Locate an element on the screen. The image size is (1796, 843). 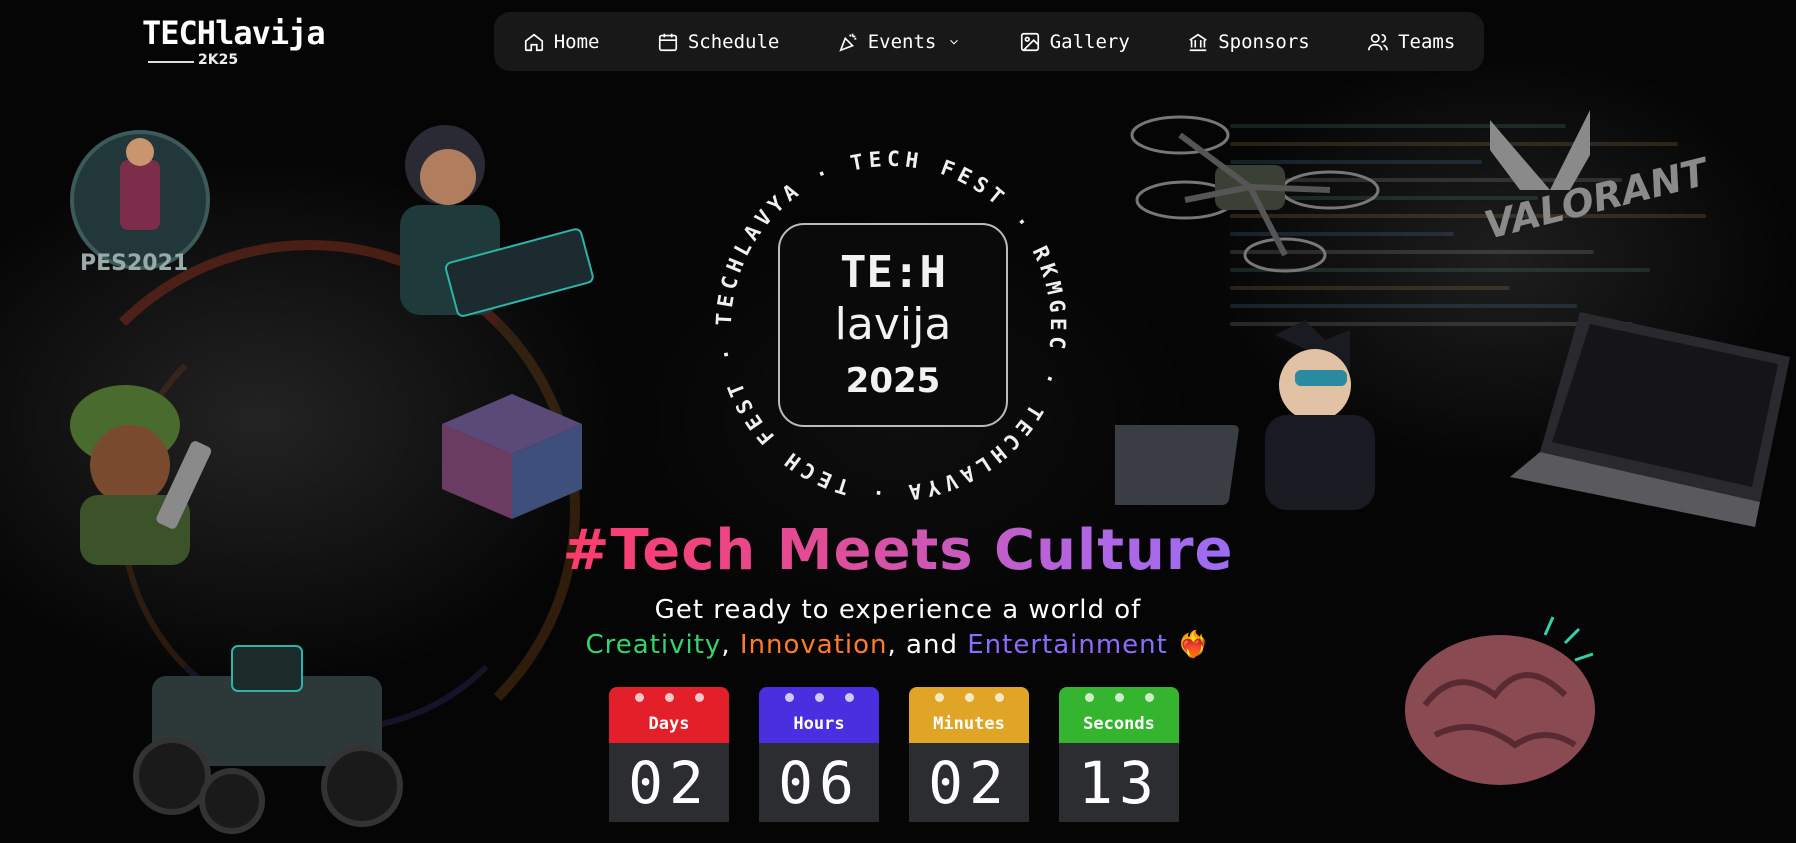
site-logo: TECHlavija 2K25 is located at coordinates (234, 43).